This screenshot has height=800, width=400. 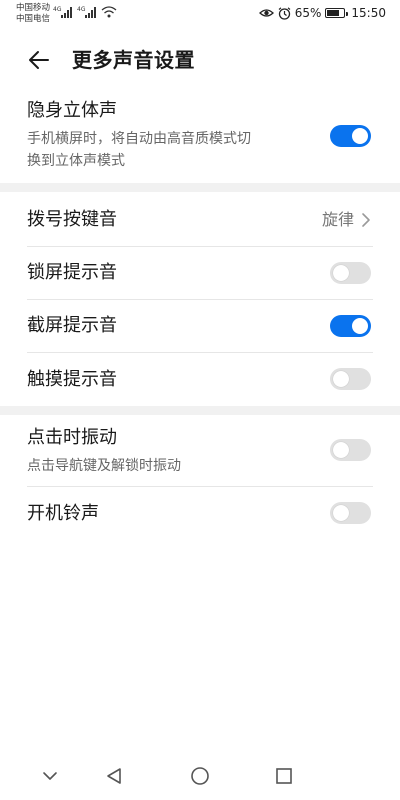 I want to click on boot-ringtone-toggle, so click(x=350, y=513).